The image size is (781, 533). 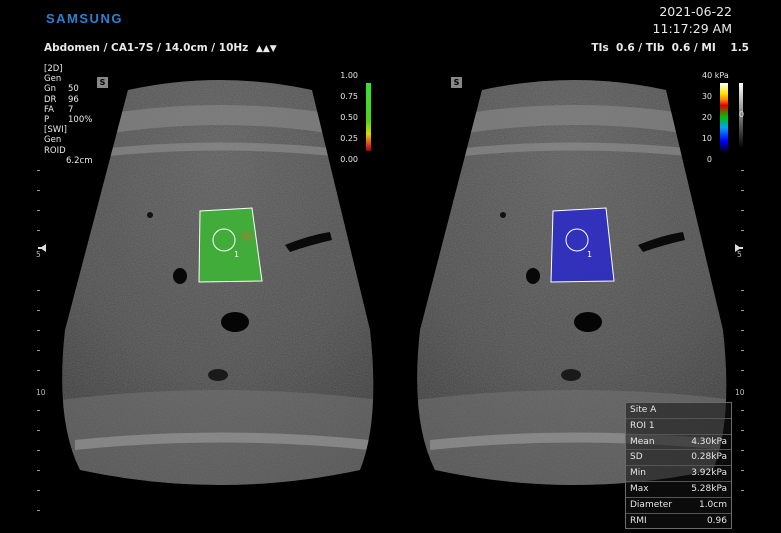 What do you see at coordinates (678, 458) in the screenshot?
I see `measurement-row: SD 0.28kPa` at bounding box center [678, 458].